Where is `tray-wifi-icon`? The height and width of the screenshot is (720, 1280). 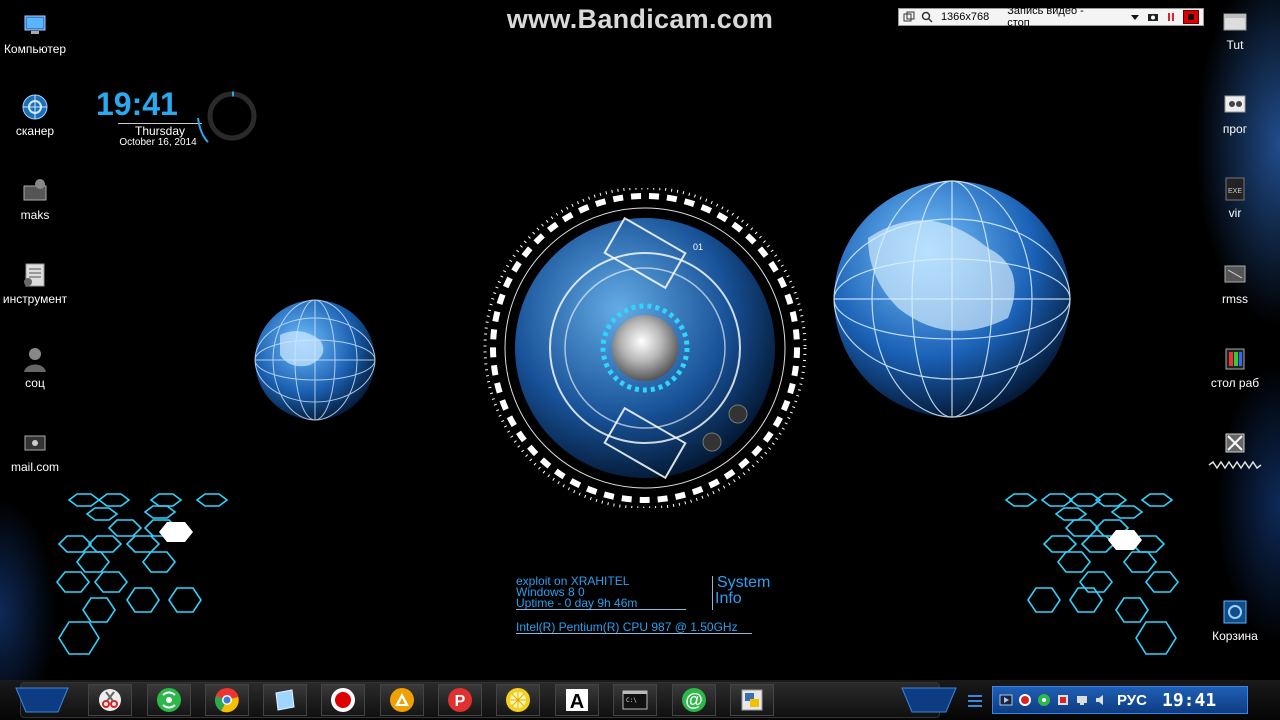
tray-wifi-icon is located at coordinates (1044, 700).